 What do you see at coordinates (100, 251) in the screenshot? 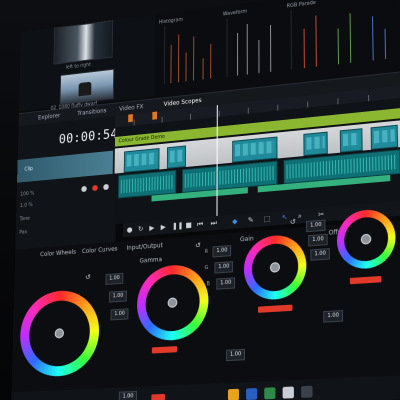
I see `color-curves-tab: Color Curves` at bounding box center [100, 251].